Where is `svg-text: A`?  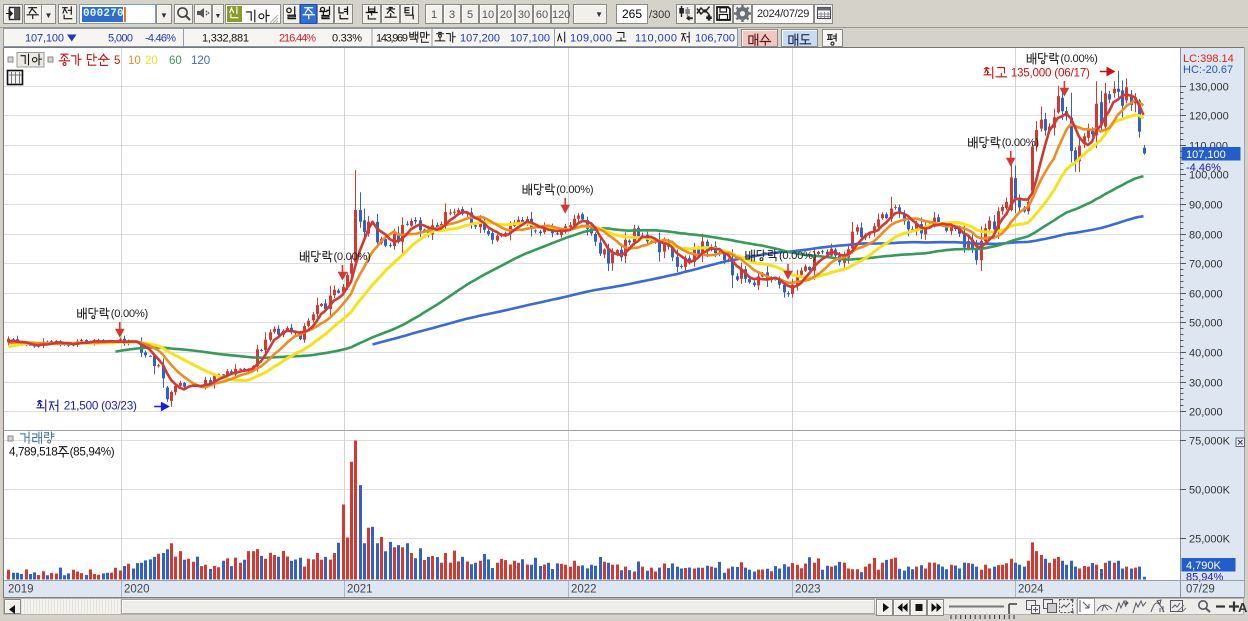 svg-text: A is located at coordinates (1243, 607).